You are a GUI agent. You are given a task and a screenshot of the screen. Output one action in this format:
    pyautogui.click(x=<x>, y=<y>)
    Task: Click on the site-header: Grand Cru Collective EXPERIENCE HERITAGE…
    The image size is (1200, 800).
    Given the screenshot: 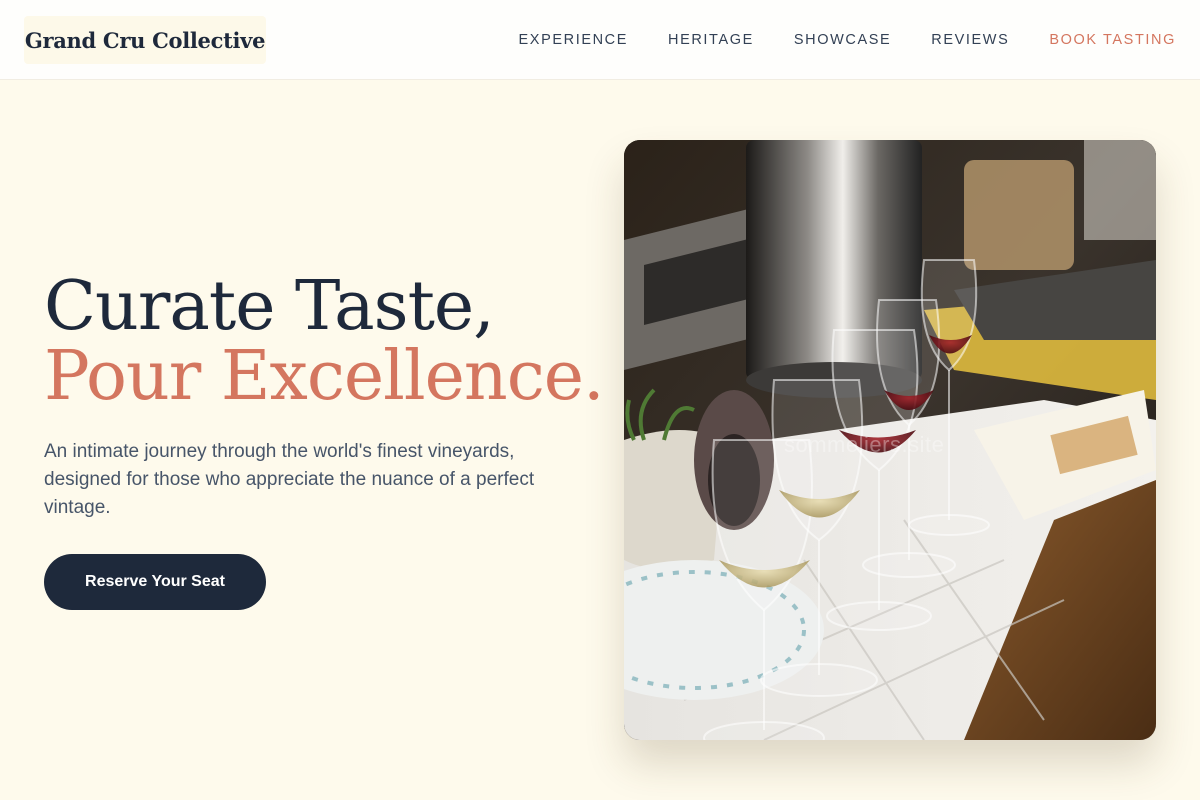 What is the action you would take?
    pyautogui.click(x=600, y=40)
    